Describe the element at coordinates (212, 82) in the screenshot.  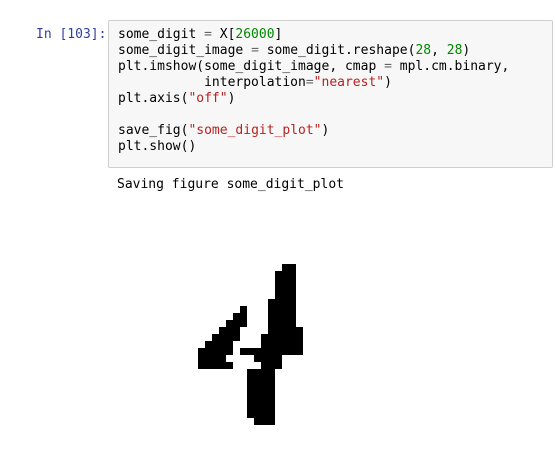
I see `code-token: interpolation` at that location.